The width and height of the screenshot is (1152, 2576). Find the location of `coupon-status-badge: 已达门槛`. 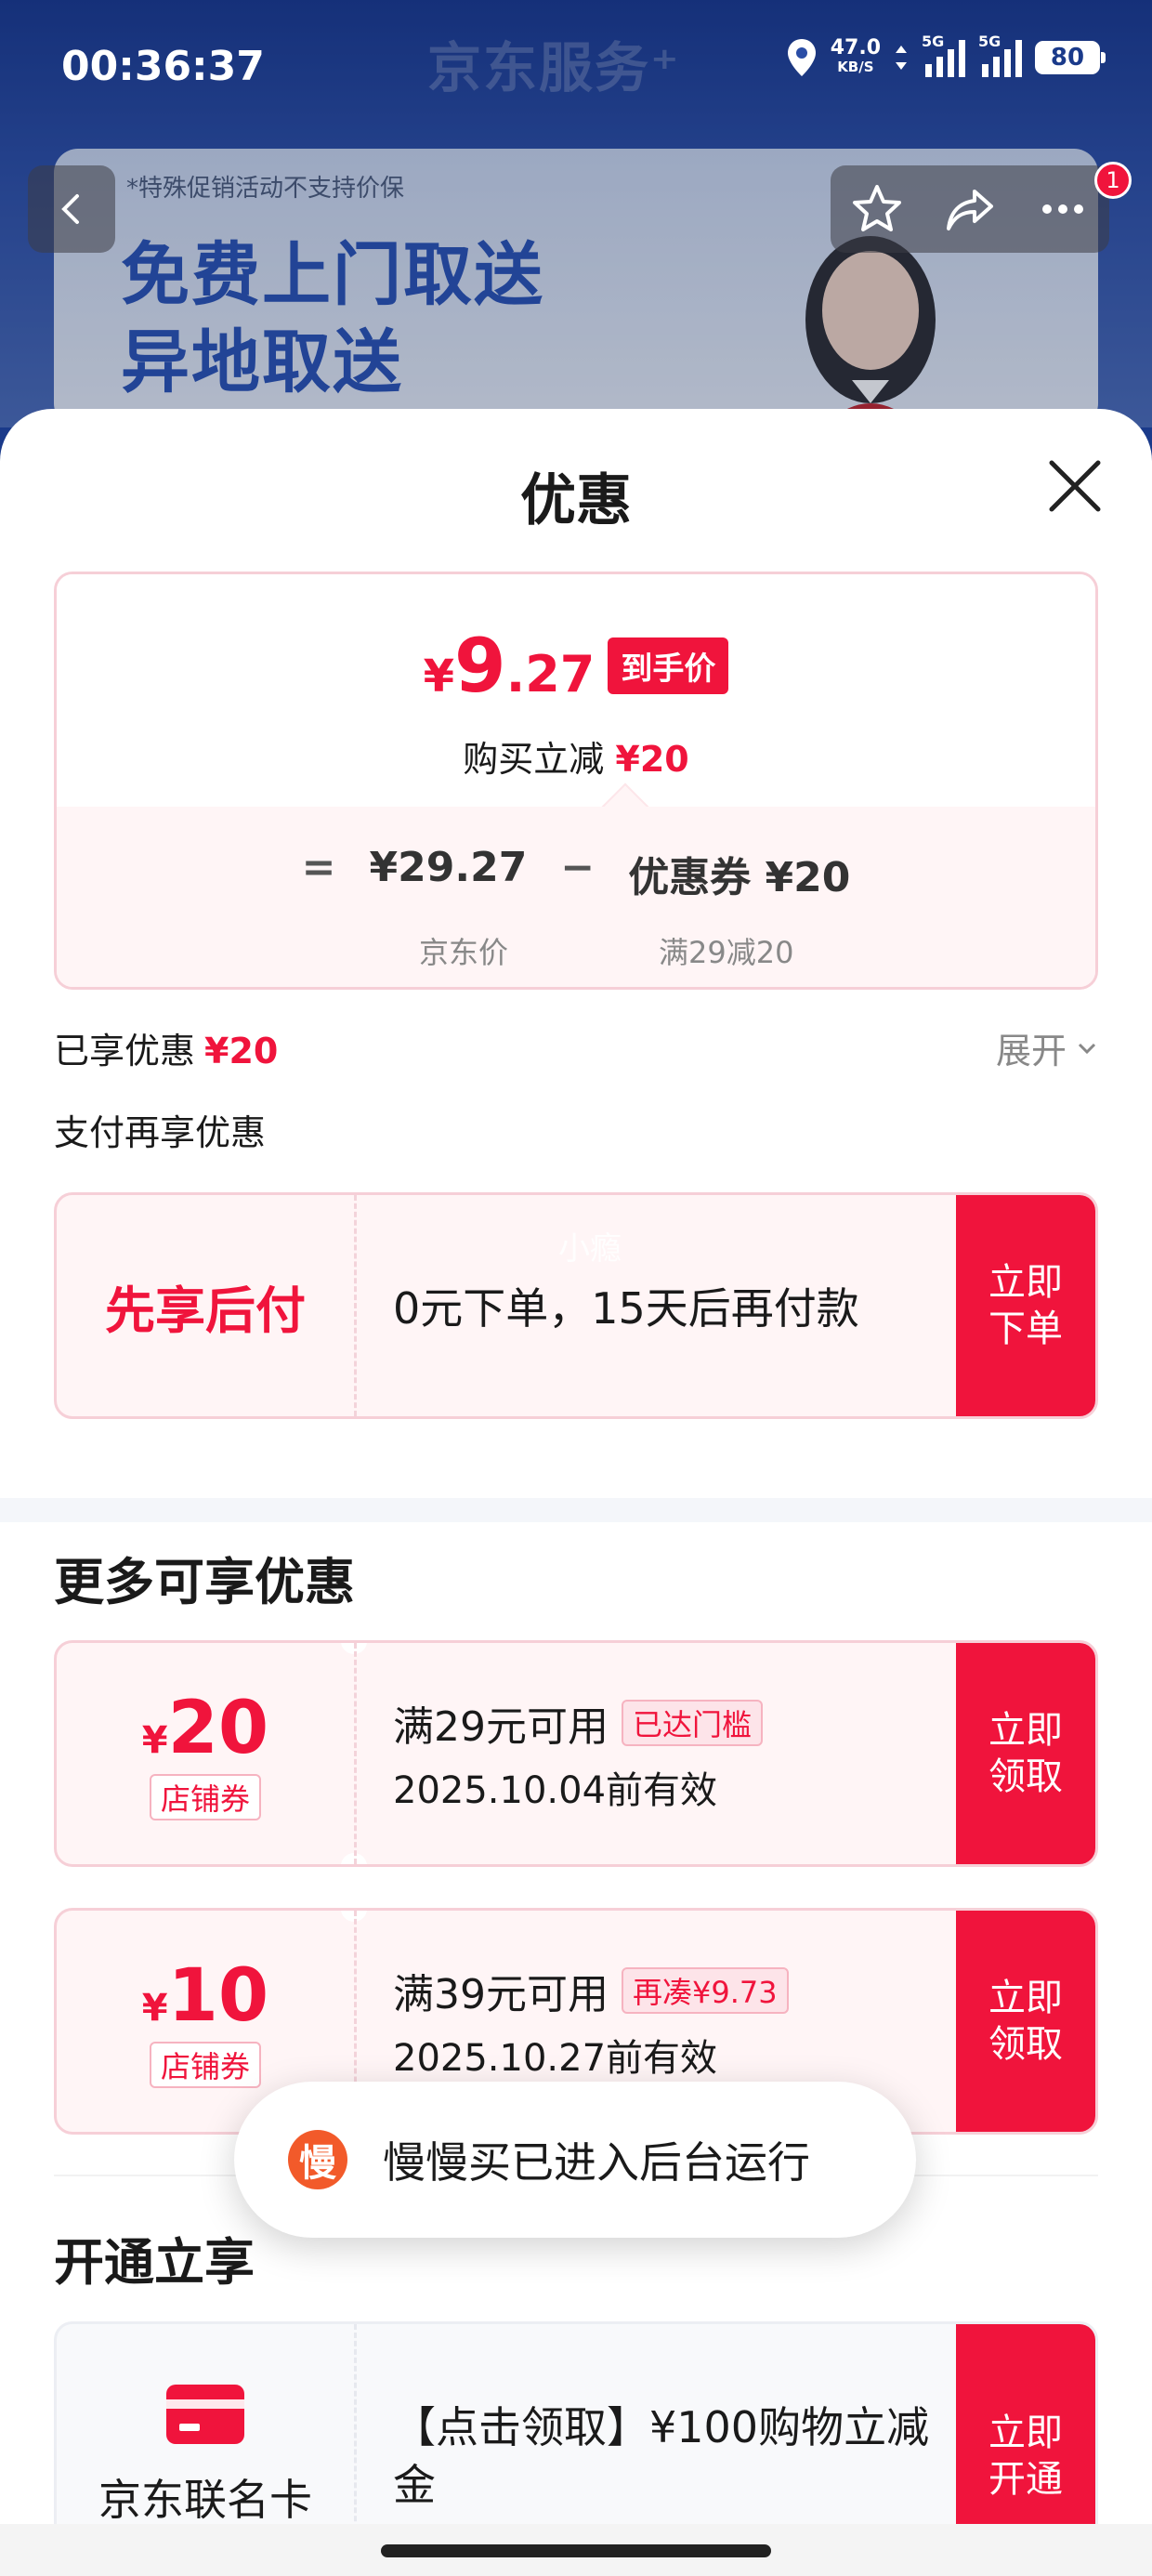

coupon-status-badge: 已达门槛 is located at coordinates (693, 1723).